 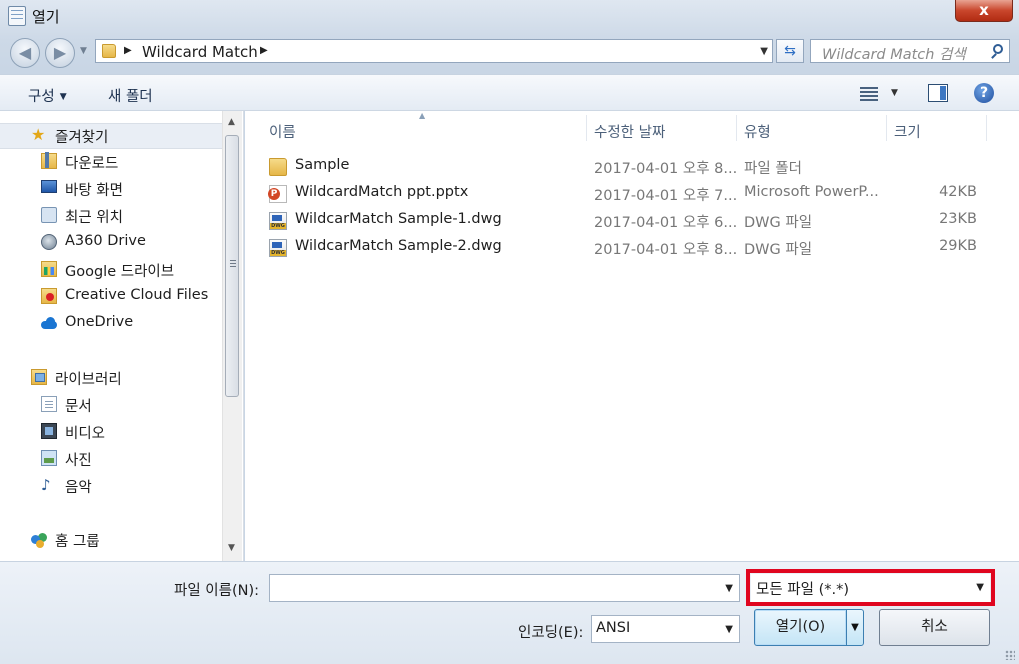 What do you see at coordinates (111, 378) in the screenshot?
I see `nav-libraries: 라이브러리` at bounding box center [111, 378].